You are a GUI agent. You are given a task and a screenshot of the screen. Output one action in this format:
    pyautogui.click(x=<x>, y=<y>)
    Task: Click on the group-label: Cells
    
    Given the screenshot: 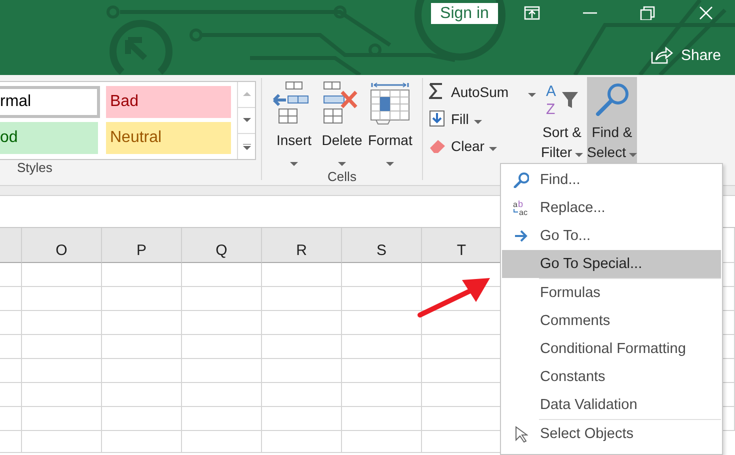 What is the action you would take?
    pyautogui.click(x=342, y=176)
    